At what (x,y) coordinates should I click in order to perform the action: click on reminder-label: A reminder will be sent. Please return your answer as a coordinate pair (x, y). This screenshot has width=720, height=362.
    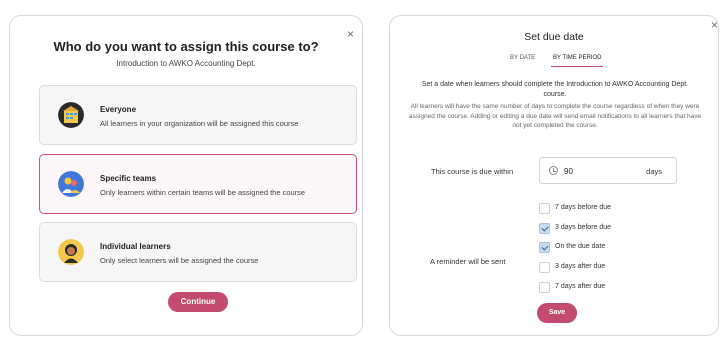
    Looking at the image, I should click on (468, 261).